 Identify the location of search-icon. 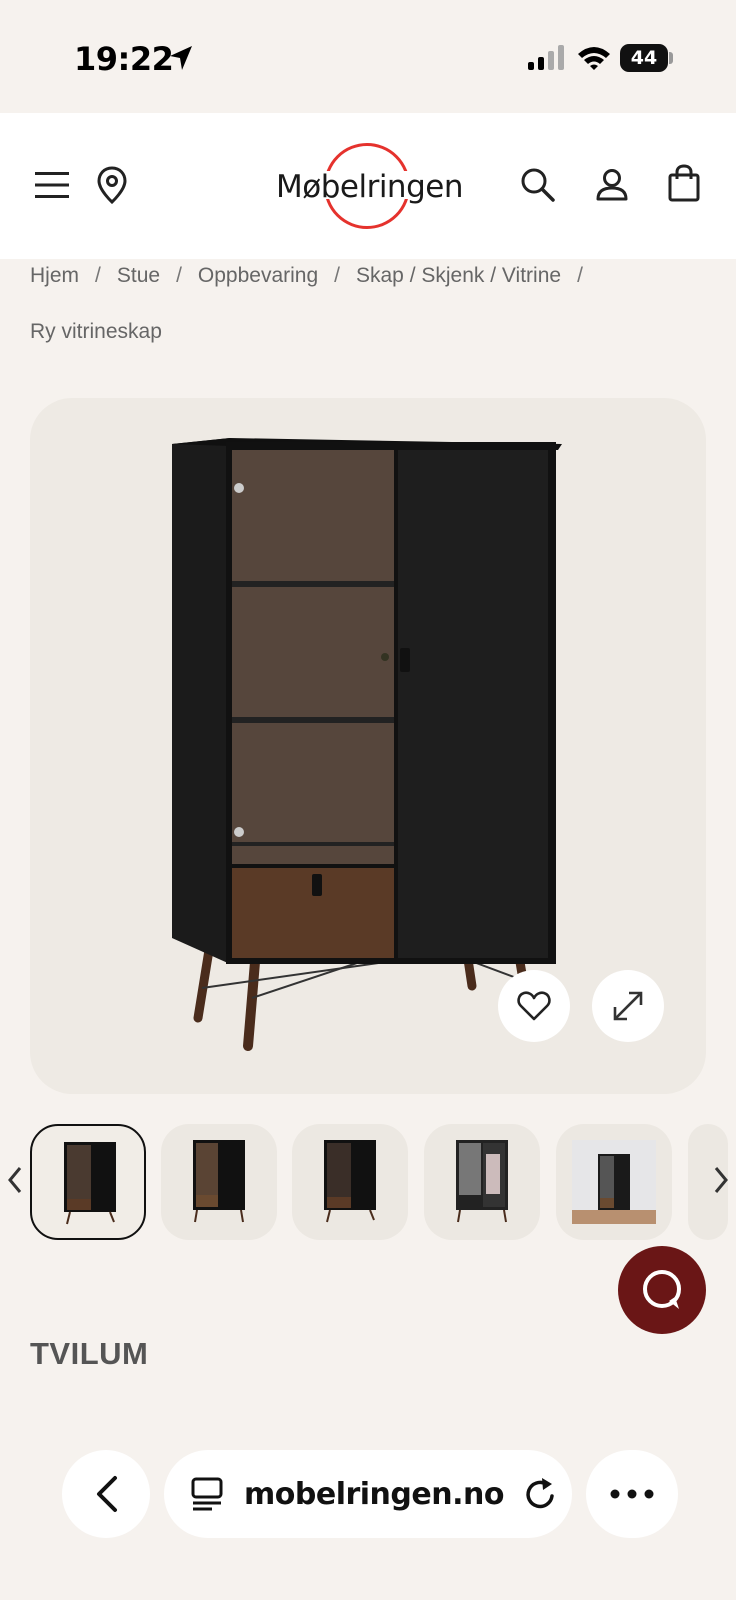
(538, 185).